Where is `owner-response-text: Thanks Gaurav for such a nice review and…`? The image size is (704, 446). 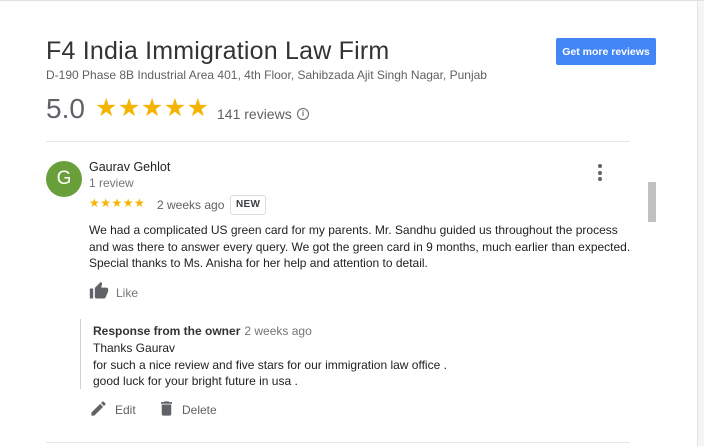 owner-response-text: Thanks Gaurav for such a nice review and… is located at coordinates (270, 365).